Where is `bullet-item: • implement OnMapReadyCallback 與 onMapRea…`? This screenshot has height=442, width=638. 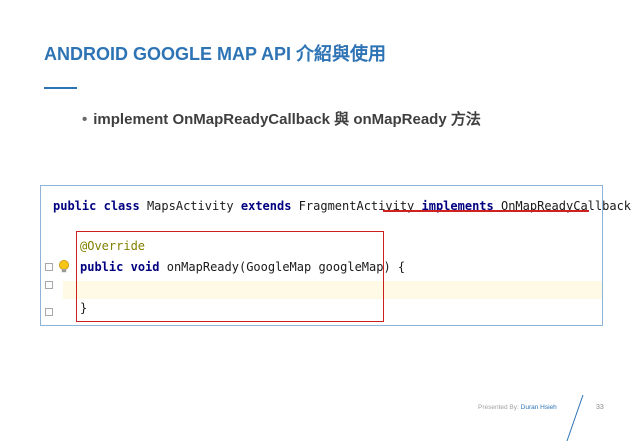
bullet-item: • implement OnMapReadyCallback 與 onMapRea… is located at coordinates (281, 118).